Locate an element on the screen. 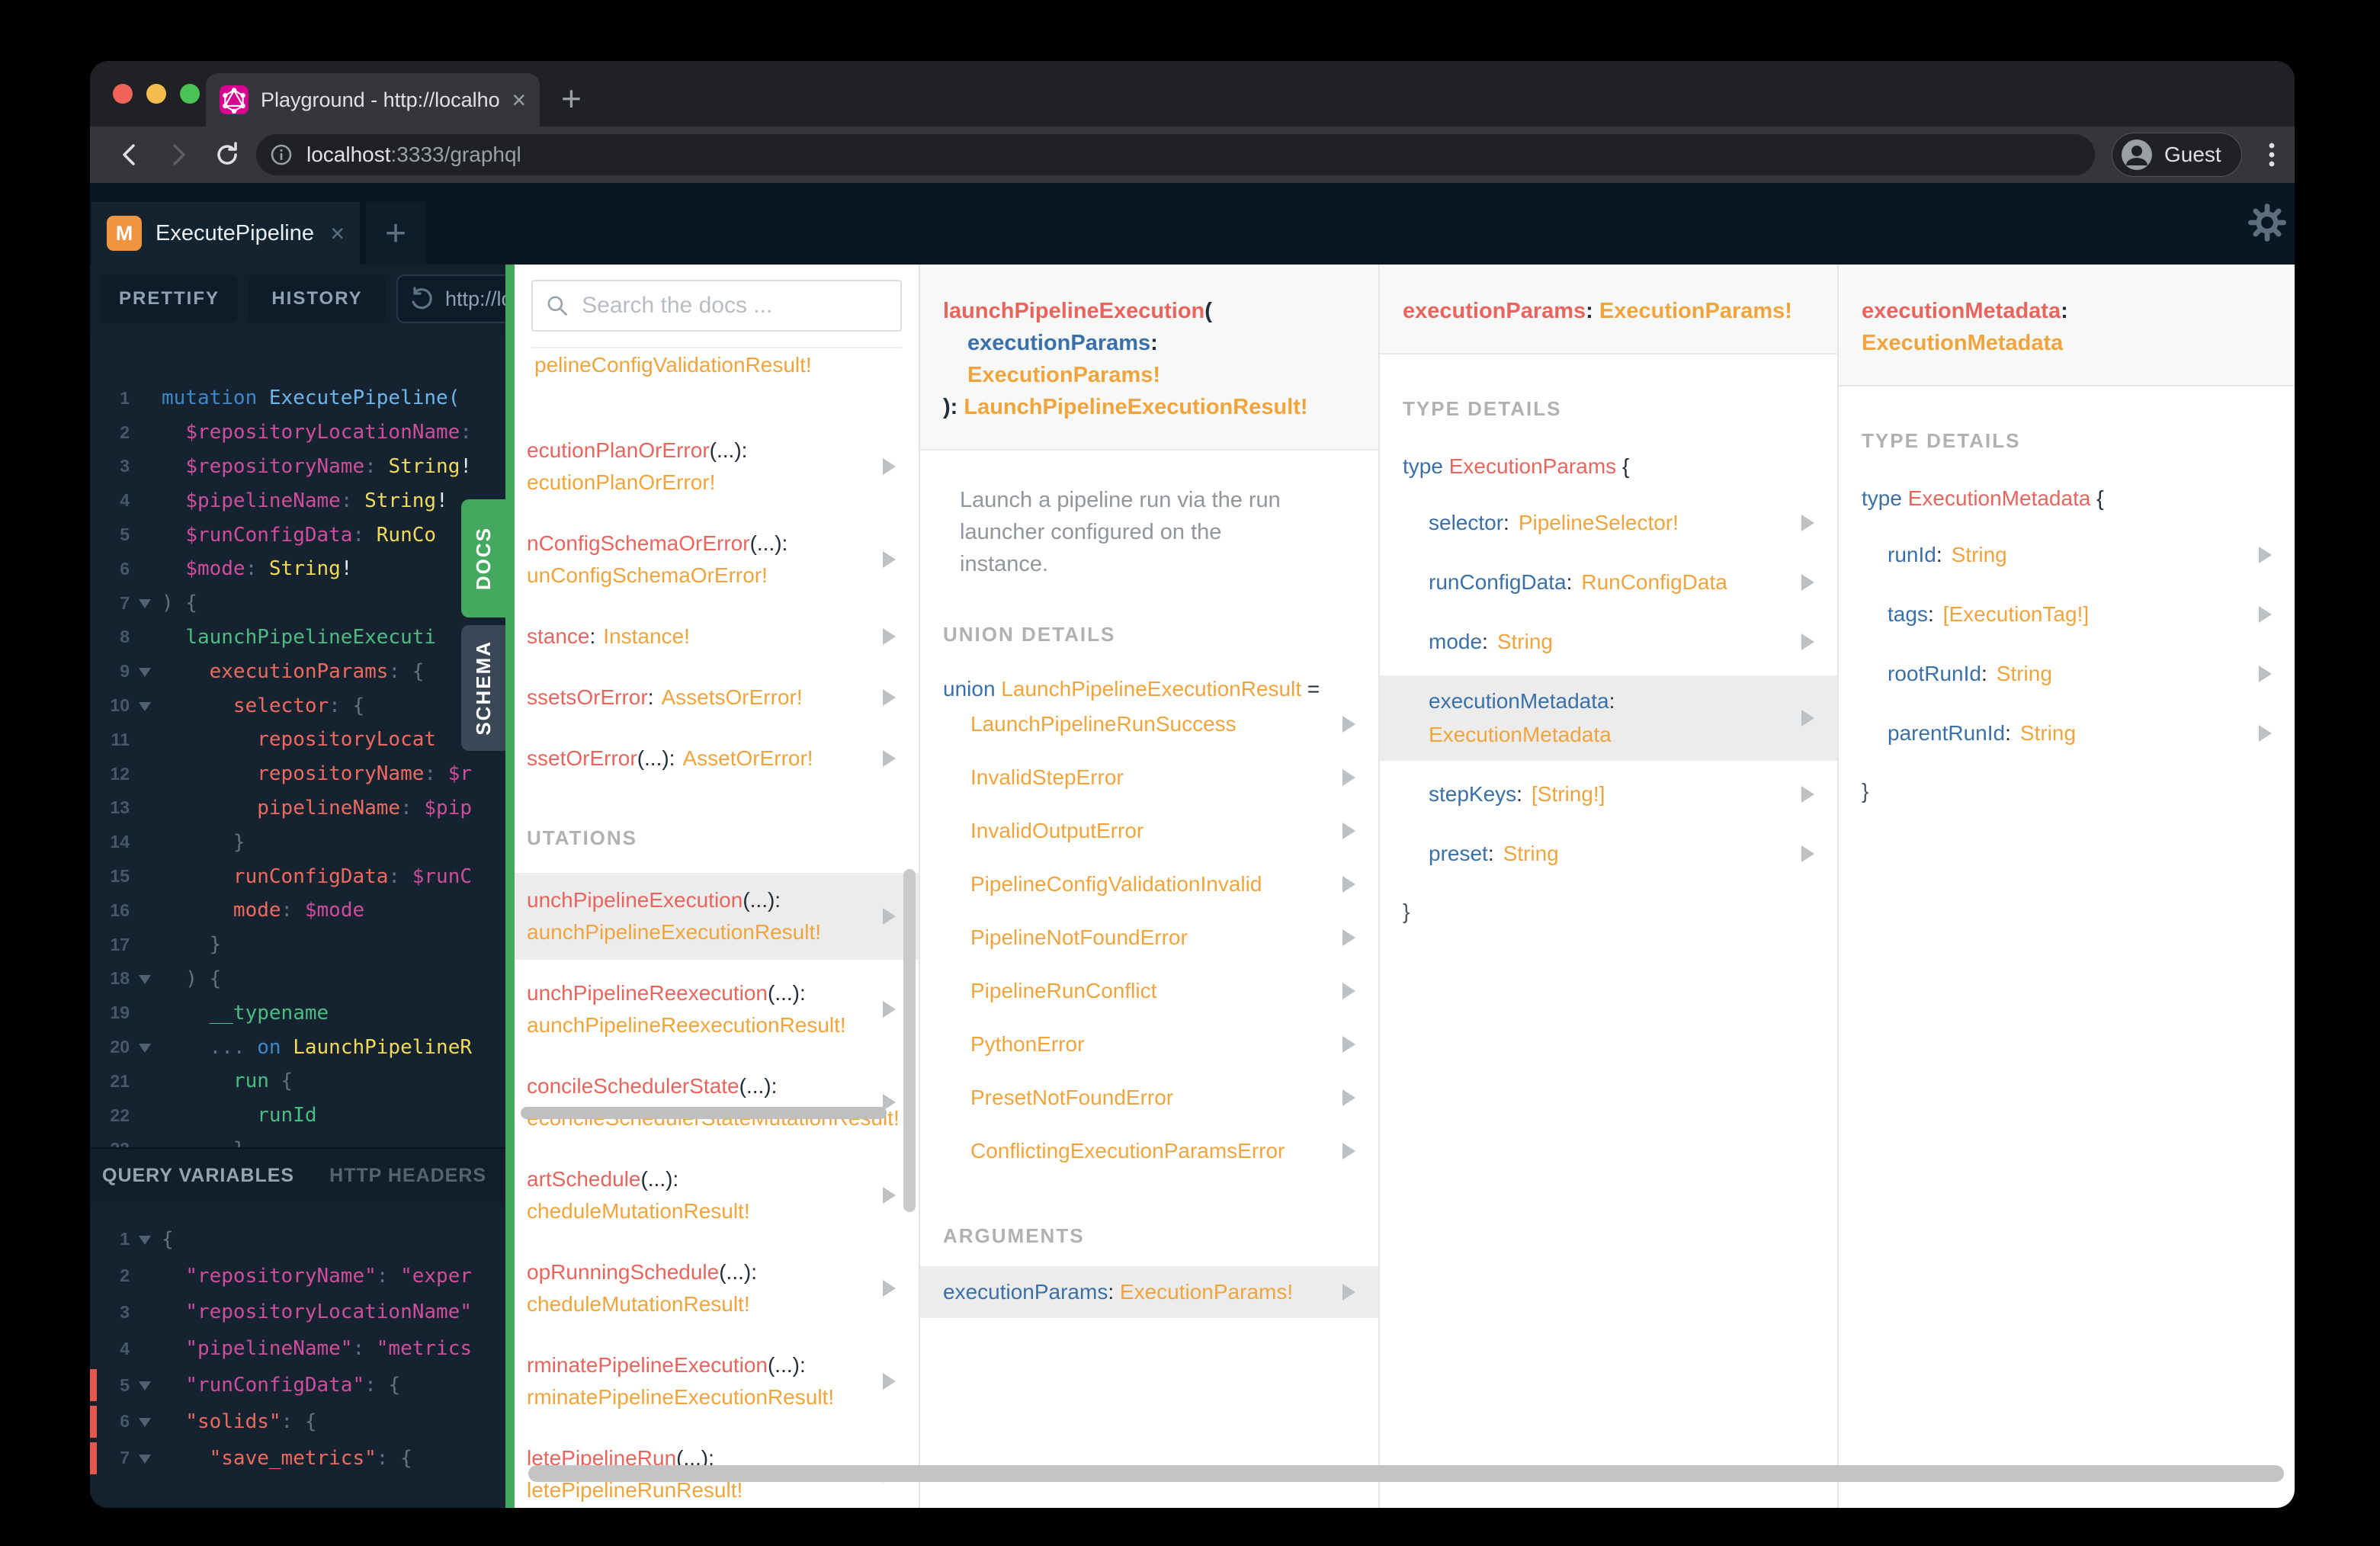 The image size is (2380, 1546). url-bar: localhost:3333/graphql is located at coordinates (1175, 154).